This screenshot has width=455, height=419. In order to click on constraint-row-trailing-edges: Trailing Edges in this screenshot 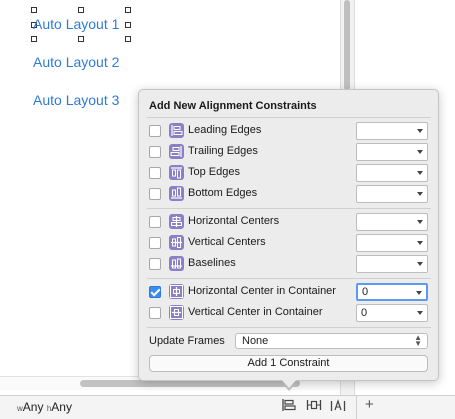, I will do `click(289, 152)`.